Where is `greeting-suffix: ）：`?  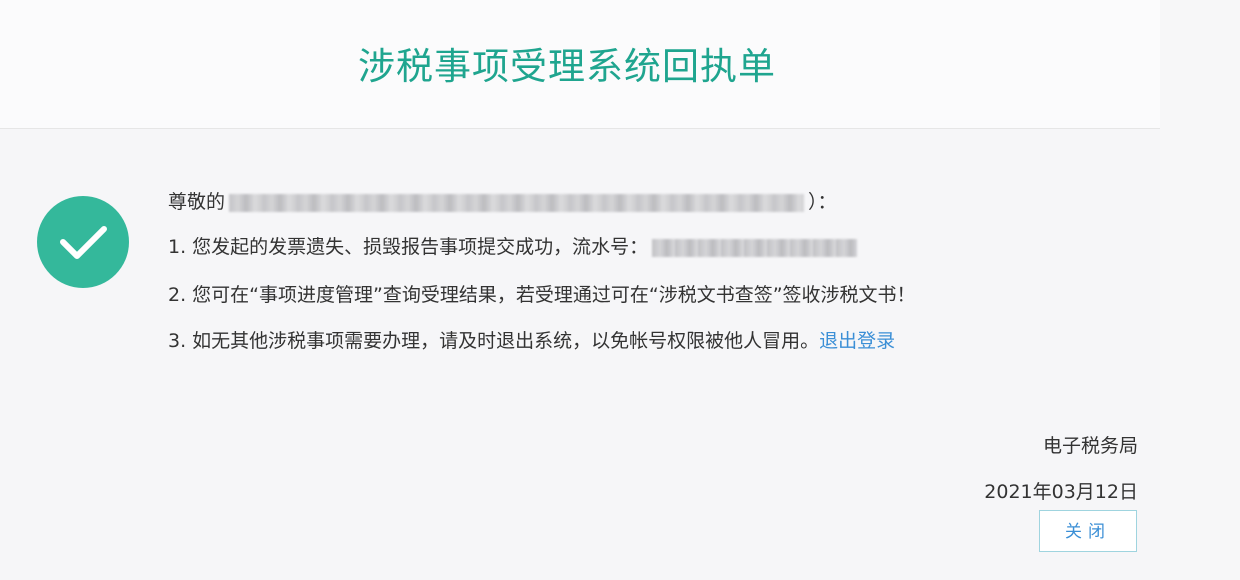
greeting-suffix: ）： is located at coordinates (822, 202).